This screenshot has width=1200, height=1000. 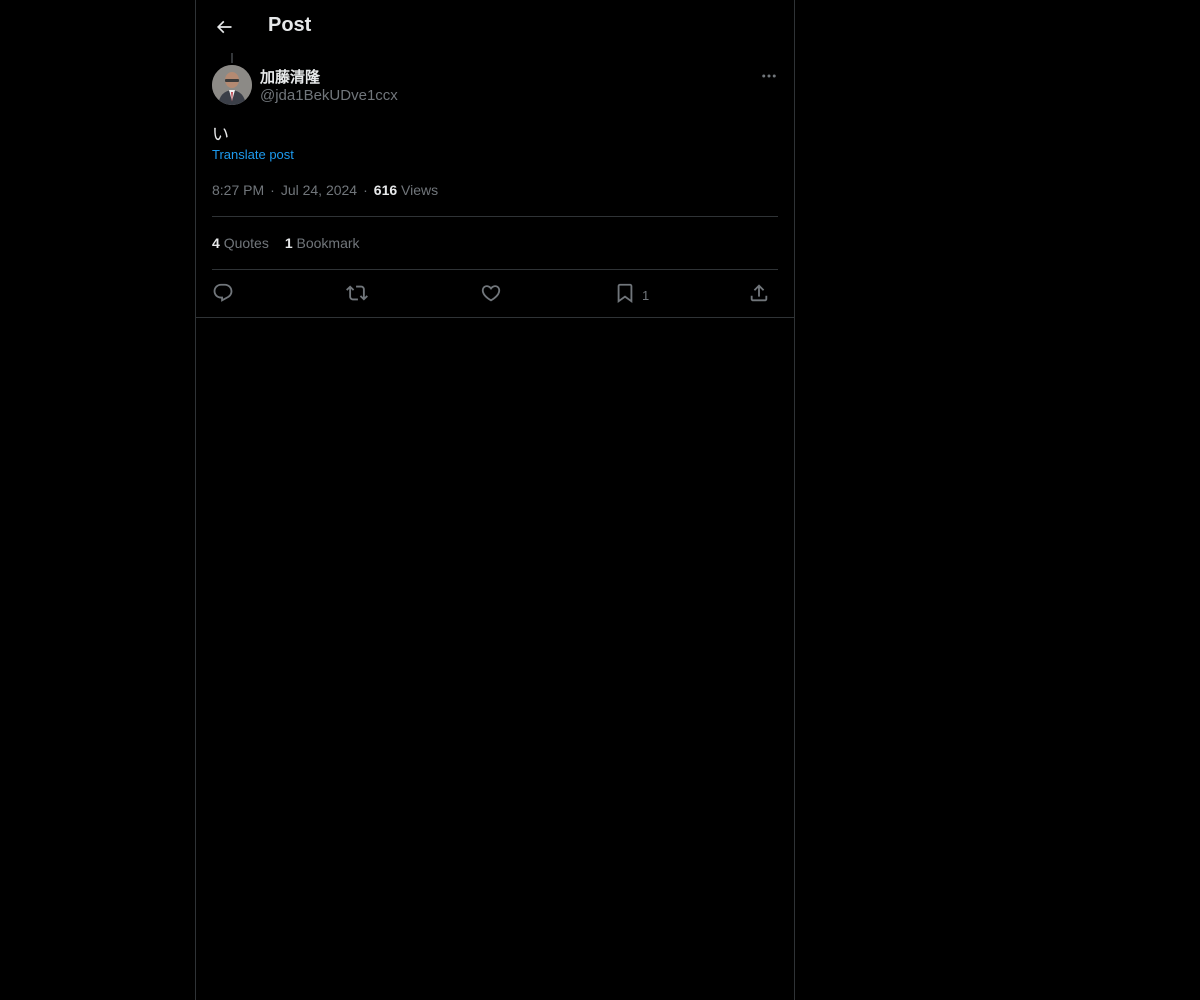 What do you see at coordinates (253, 154) in the screenshot?
I see `translate-post-link: Translate post` at bounding box center [253, 154].